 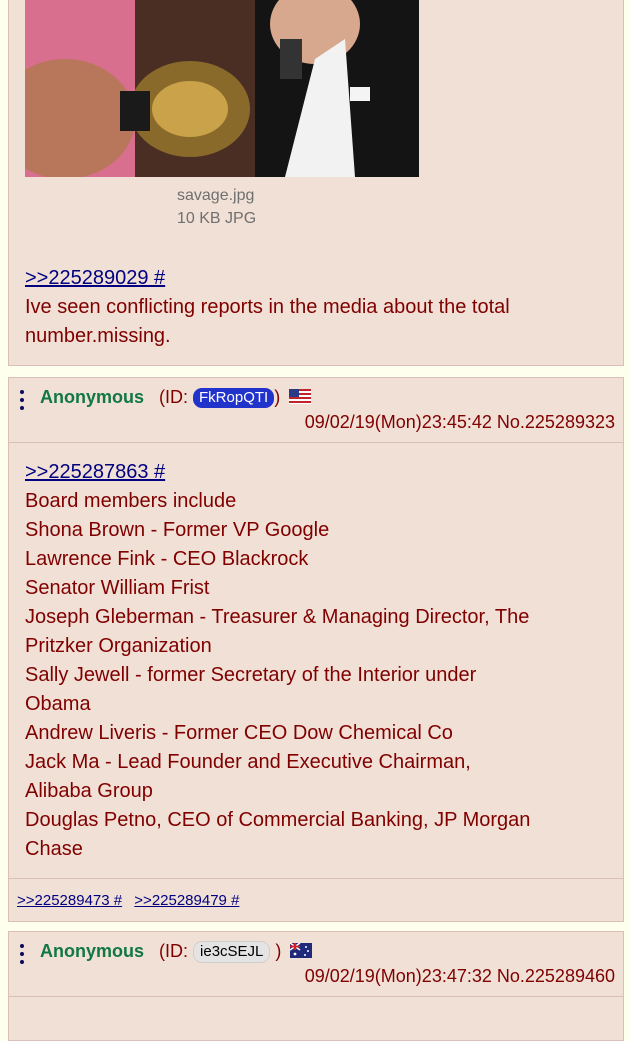 What do you see at coordinates (54, 849) in the screenshot?
I see `message-line: Chase` at bounding box center [54, 849].